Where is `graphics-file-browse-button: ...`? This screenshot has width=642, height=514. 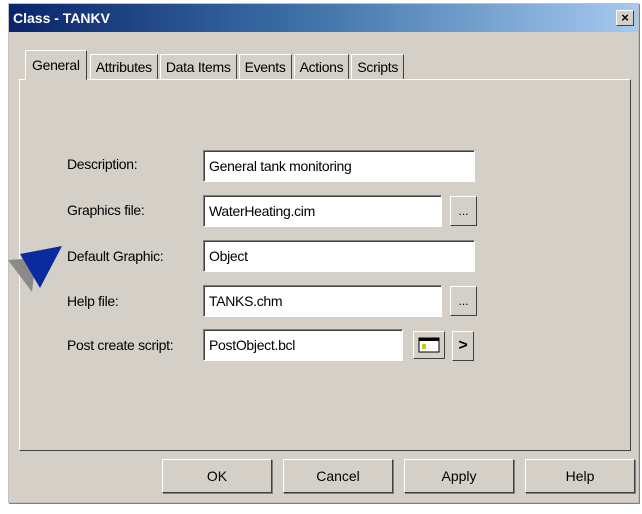
graphics-file-browse-button: ... is located at coordinates (463, 211).